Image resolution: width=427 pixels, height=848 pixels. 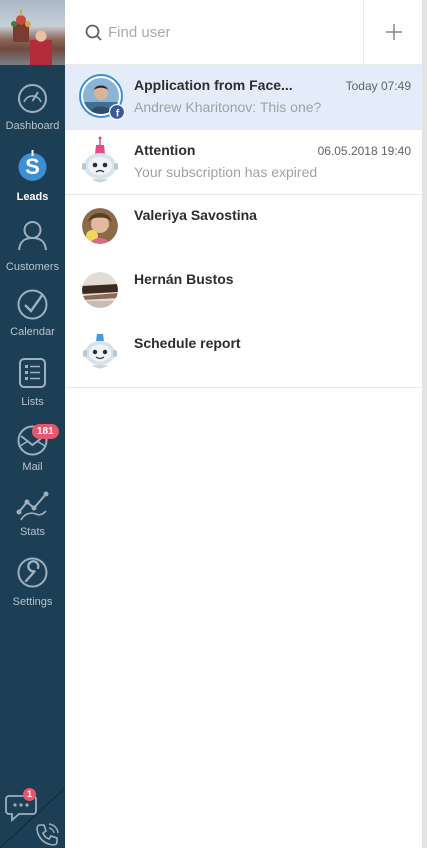 I want to click on chat-list-item: Schedule report, so click(x=243, y=355).